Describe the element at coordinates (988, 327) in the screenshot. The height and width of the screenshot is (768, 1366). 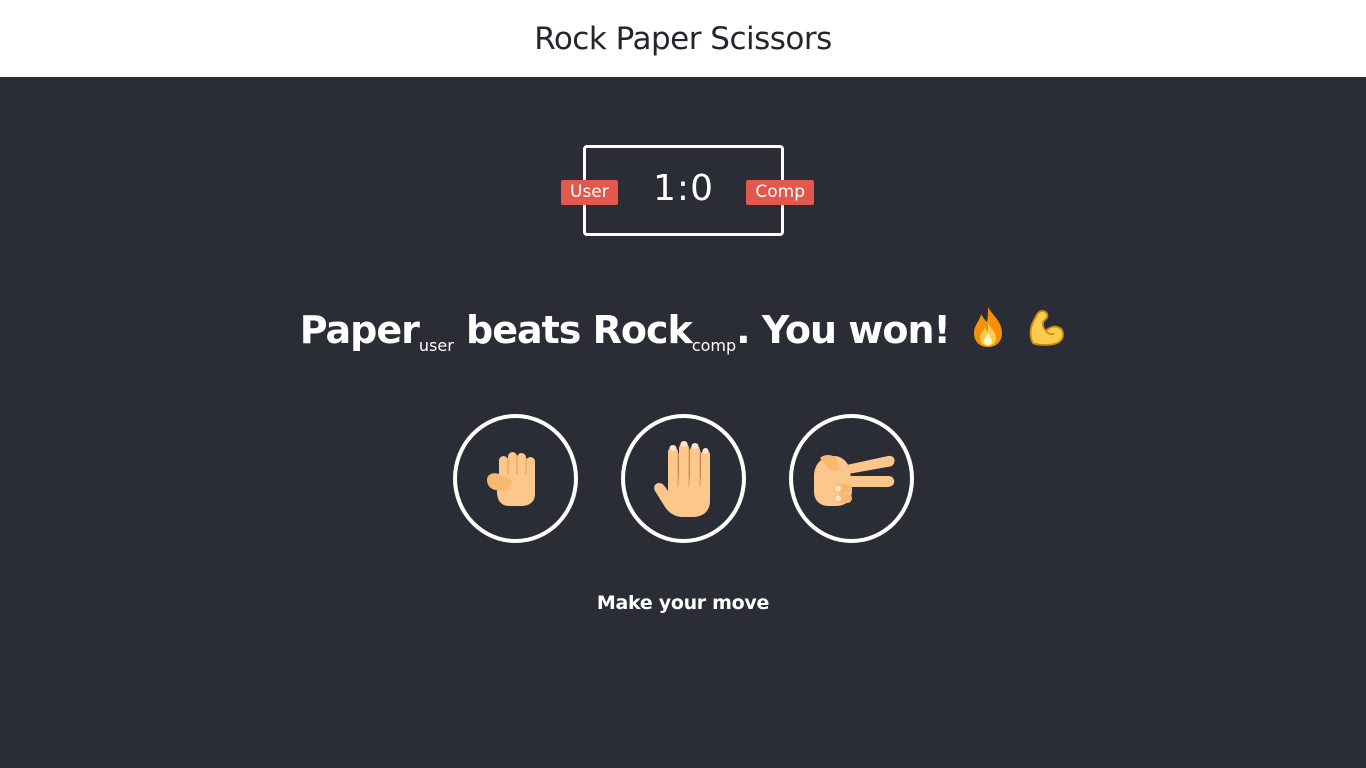
I see `fire-icon` at that location.